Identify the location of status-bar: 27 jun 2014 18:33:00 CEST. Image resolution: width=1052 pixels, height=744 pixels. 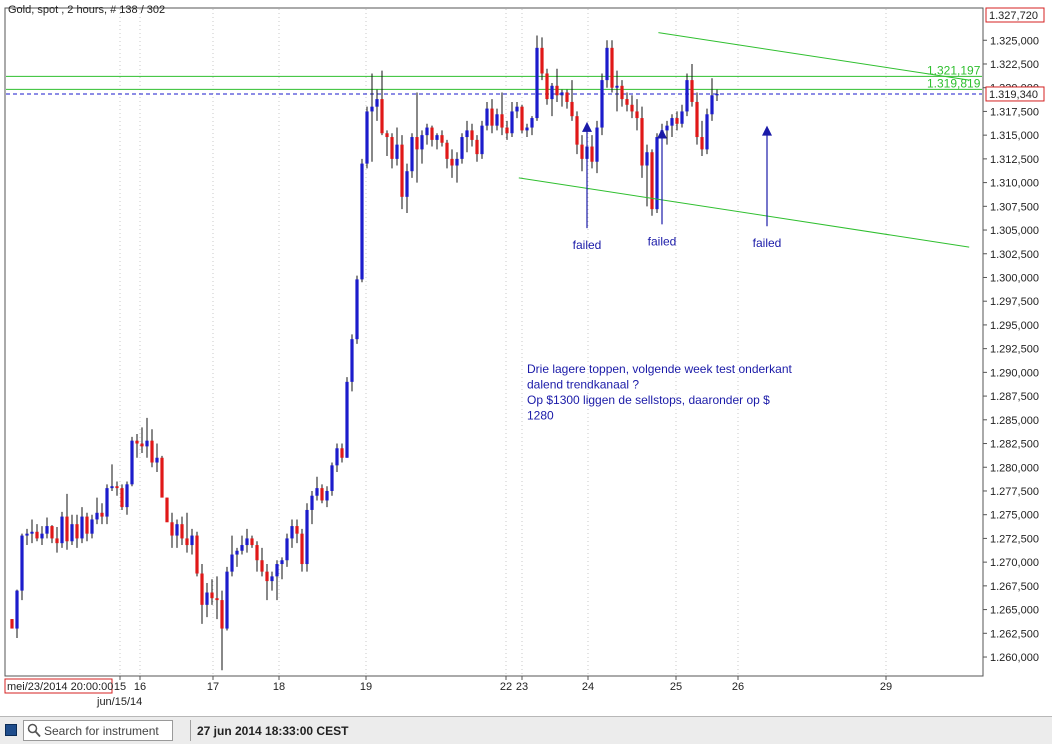
(526, 730).